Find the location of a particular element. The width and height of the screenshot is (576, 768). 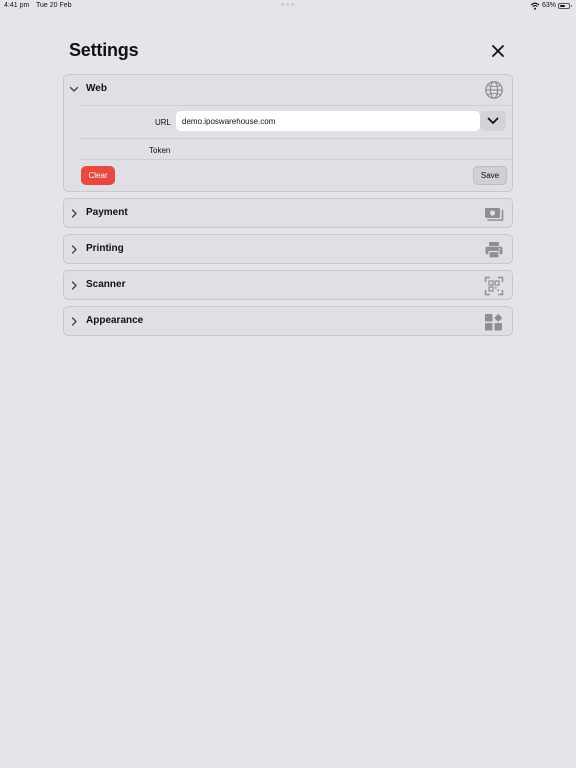

token-label: Token is located at coordinates (160, 150).